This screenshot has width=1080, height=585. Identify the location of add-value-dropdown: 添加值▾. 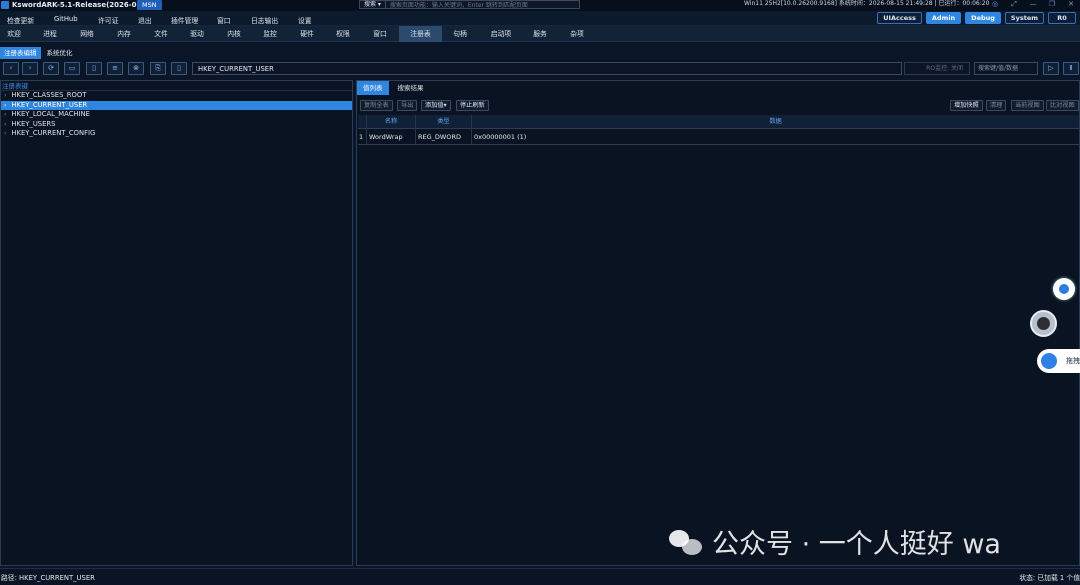
(436, 105).